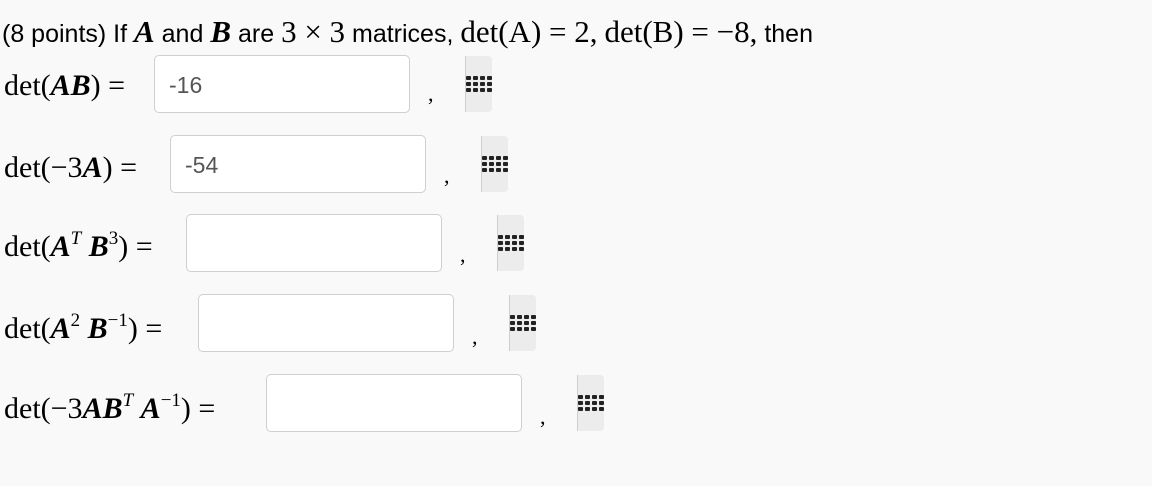  I want to click on det-at-b3-answer-group, so click(355, 243).